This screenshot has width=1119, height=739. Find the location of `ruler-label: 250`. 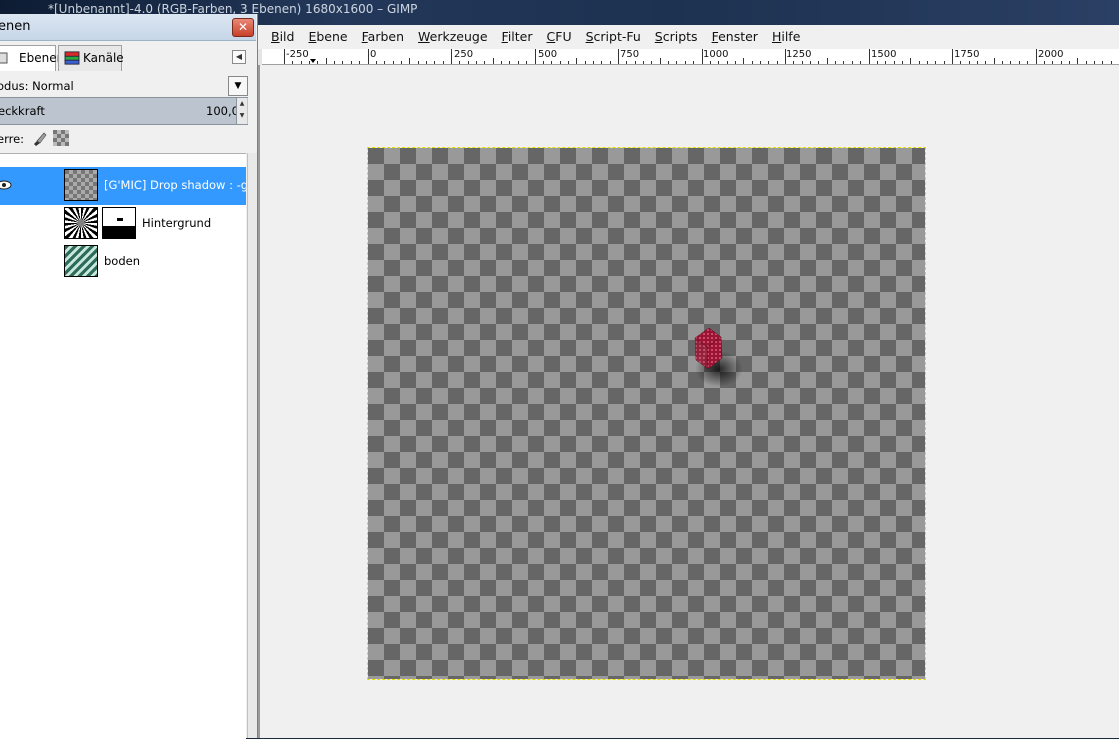

ruler-label: 250 is located at coordinates (464, 54).